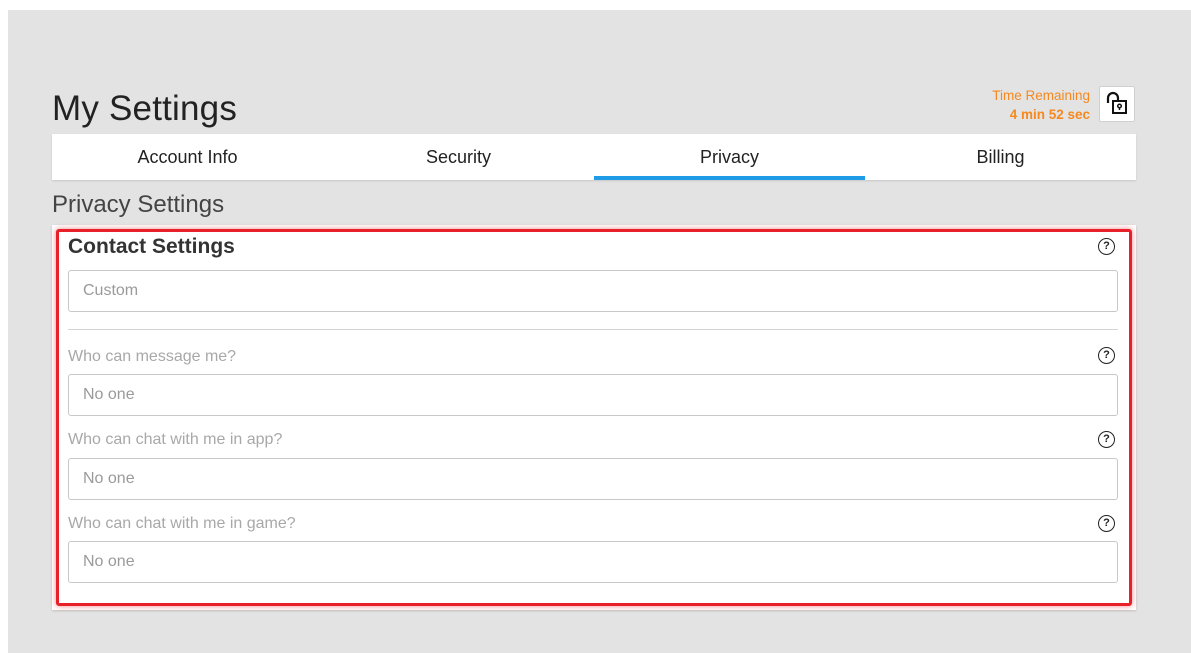 The image size is (1191, 653). I want to click on contact-settings-select: Custom, so click(593, 291).